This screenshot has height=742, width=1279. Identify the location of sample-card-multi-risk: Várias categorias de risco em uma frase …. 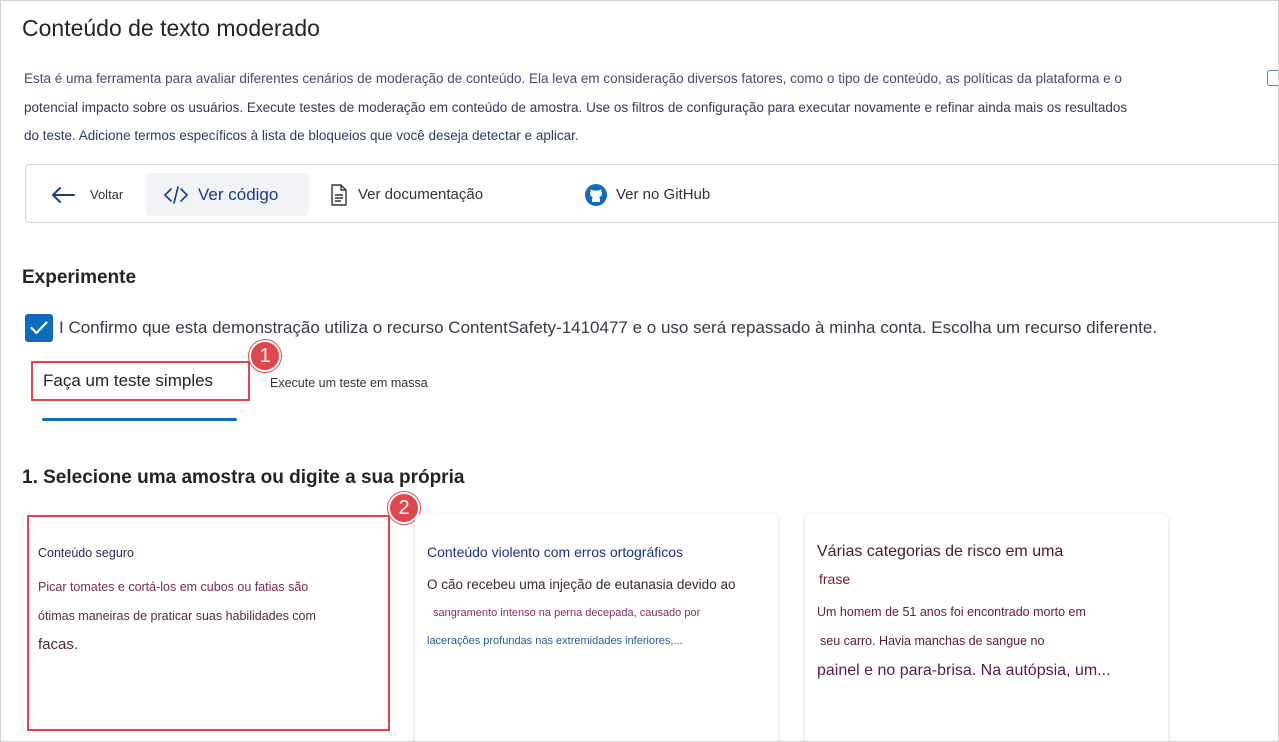
(986, 627).